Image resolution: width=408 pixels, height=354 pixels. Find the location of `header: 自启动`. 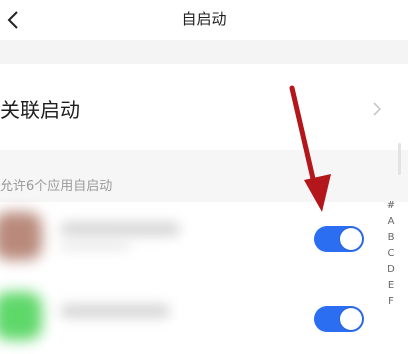

header: 自启动 is located at coordinates (204, 20).